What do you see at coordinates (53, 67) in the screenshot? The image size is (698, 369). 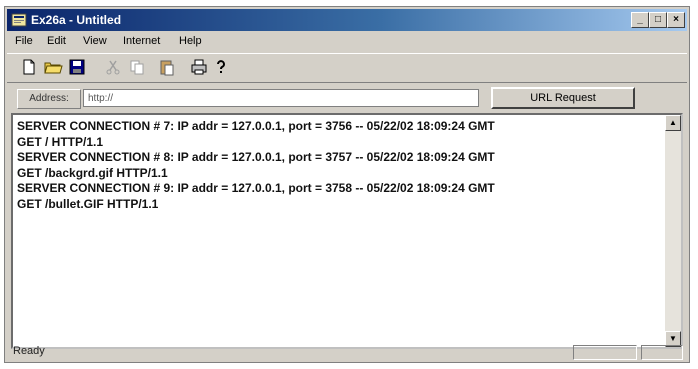 I see `open-folder-icon` at bounding box center [53, 67].